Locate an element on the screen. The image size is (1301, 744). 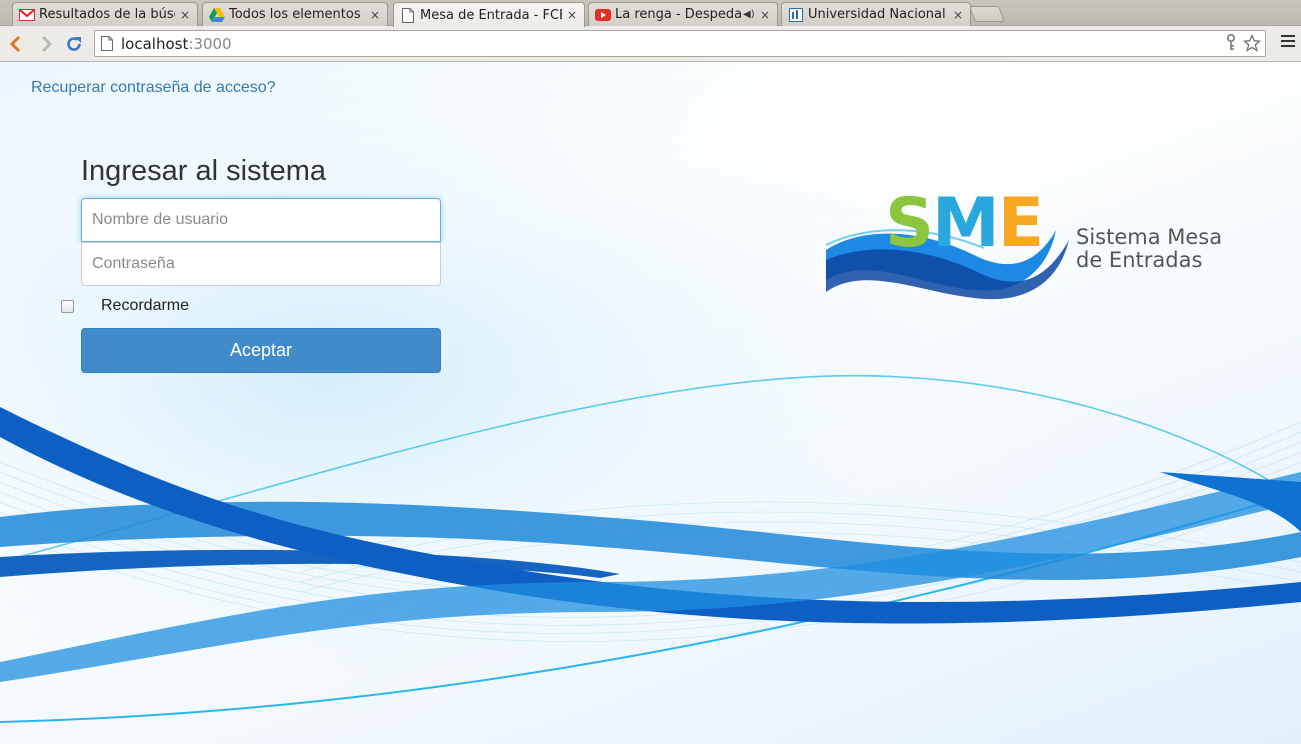
sme-logo: SME Sistema Mesa de Entradas is located at coordinates (1034, 249).